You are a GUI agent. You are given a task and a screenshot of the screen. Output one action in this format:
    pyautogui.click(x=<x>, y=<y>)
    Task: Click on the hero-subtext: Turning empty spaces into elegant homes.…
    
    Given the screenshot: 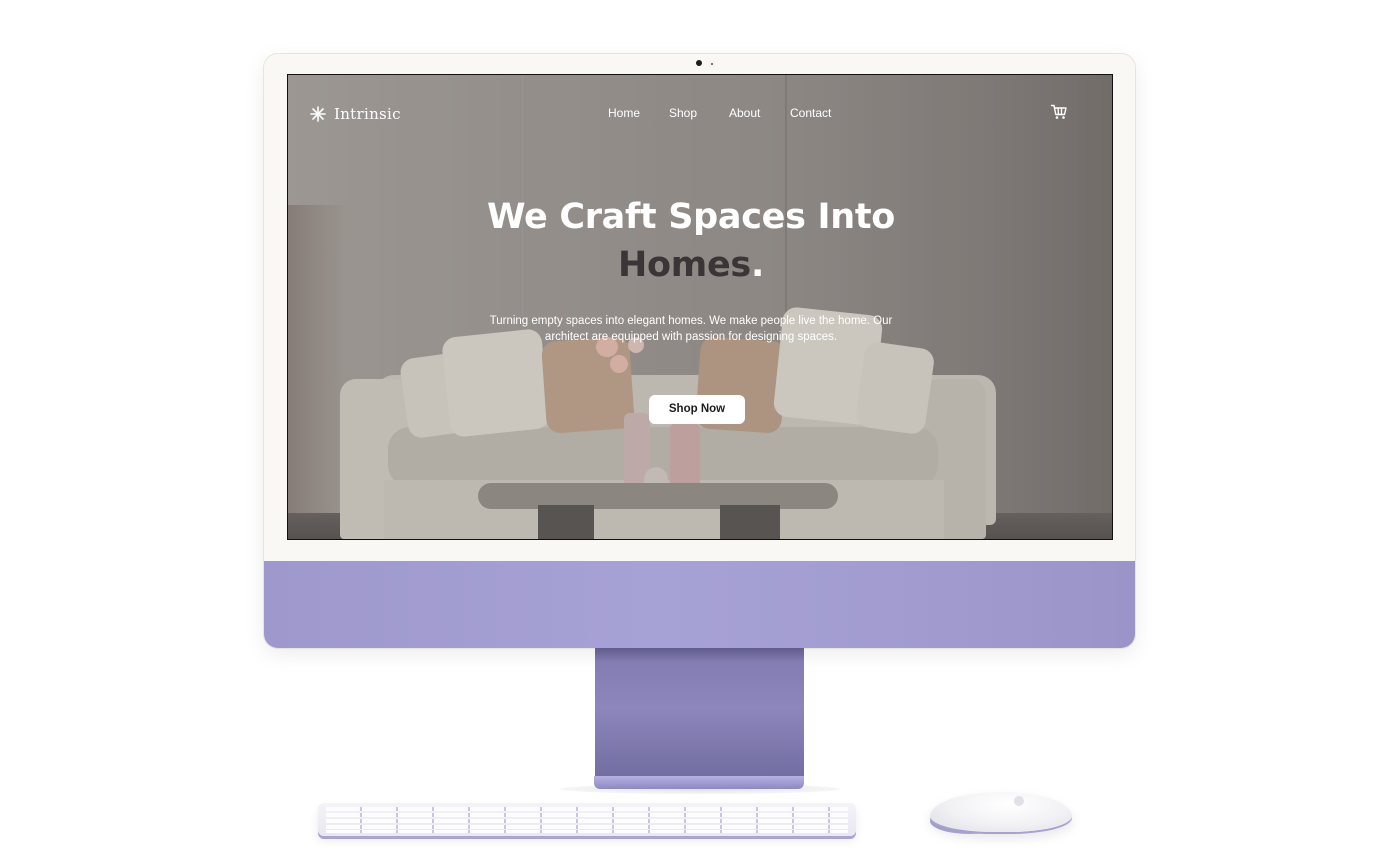 What is the action you would take?
    pyautogui.click(x=691, y=329)
    